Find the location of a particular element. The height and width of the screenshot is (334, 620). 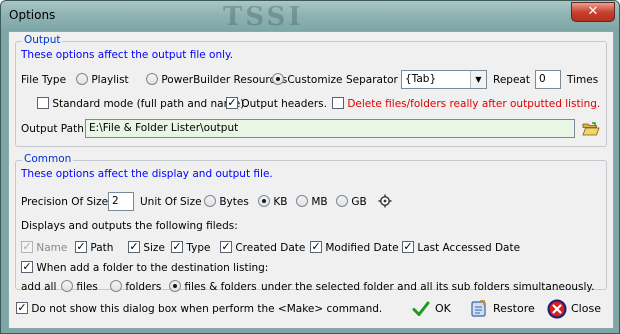

field-name-option: ✓ Name is located at coordinates (44, 247).